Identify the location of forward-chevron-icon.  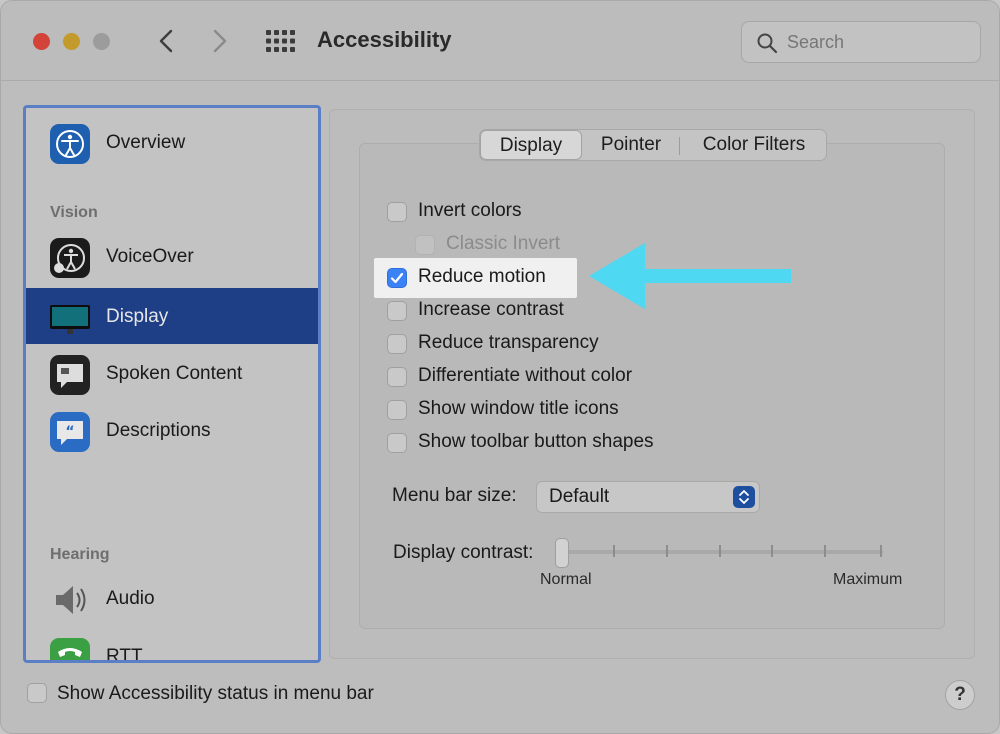
(220, 41).